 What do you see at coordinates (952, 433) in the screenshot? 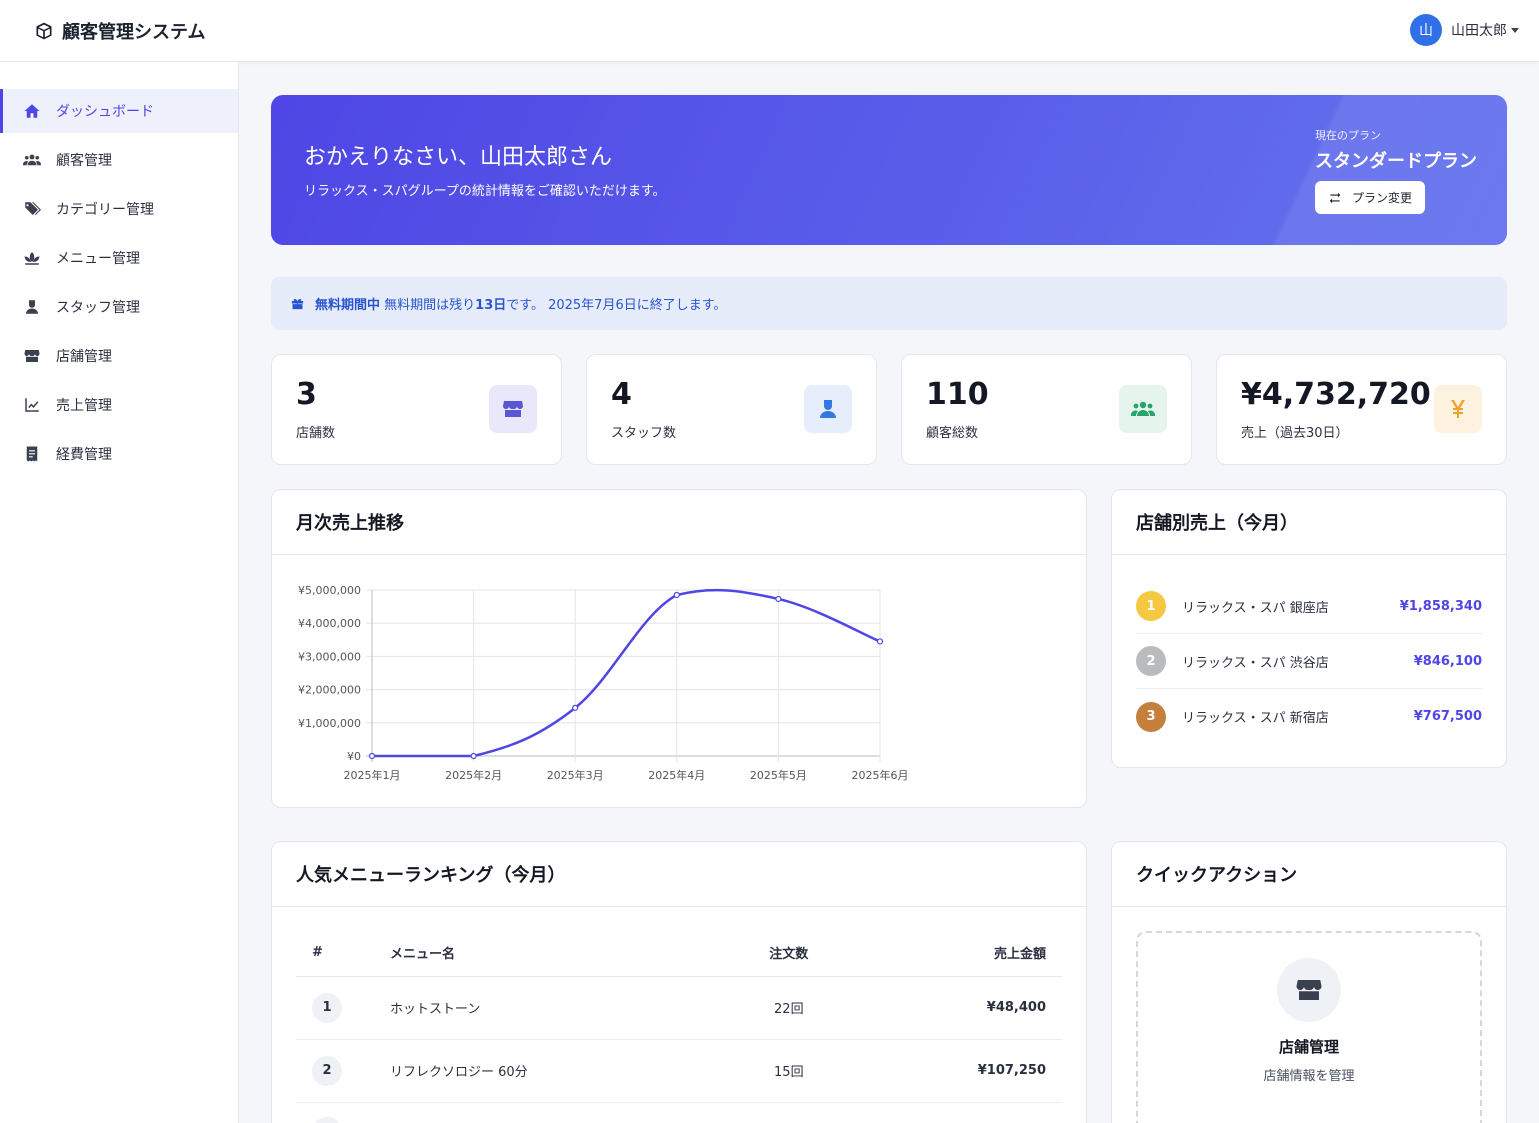
I see `stat-label: 顧客総数` at bounding box center [952, 433].